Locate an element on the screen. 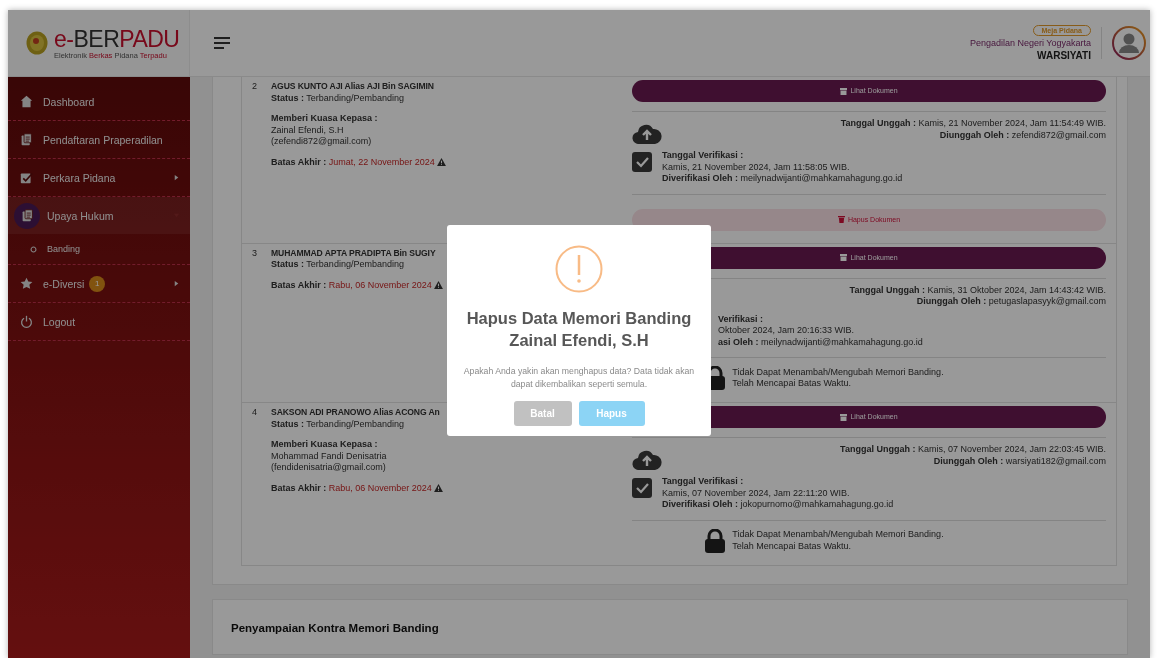  sidebar-item: e-Diversi 1 is located at coordinates (99, 284).